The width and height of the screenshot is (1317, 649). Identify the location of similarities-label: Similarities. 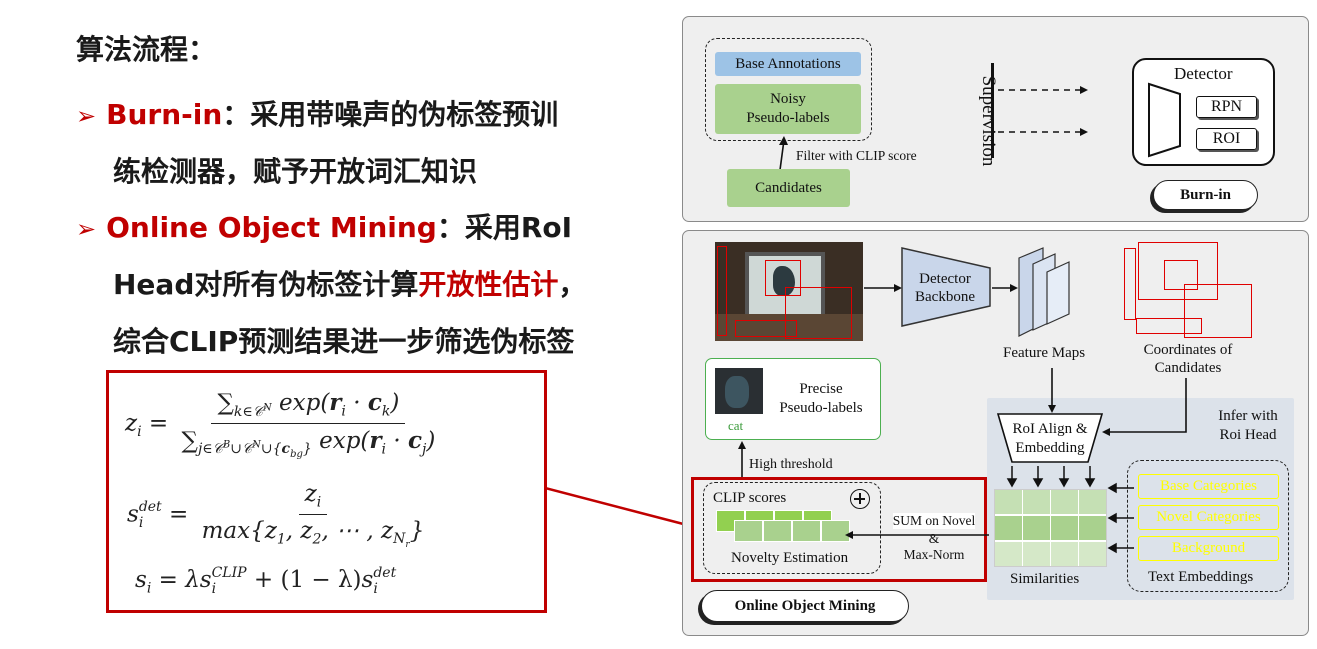
(1045, 579).